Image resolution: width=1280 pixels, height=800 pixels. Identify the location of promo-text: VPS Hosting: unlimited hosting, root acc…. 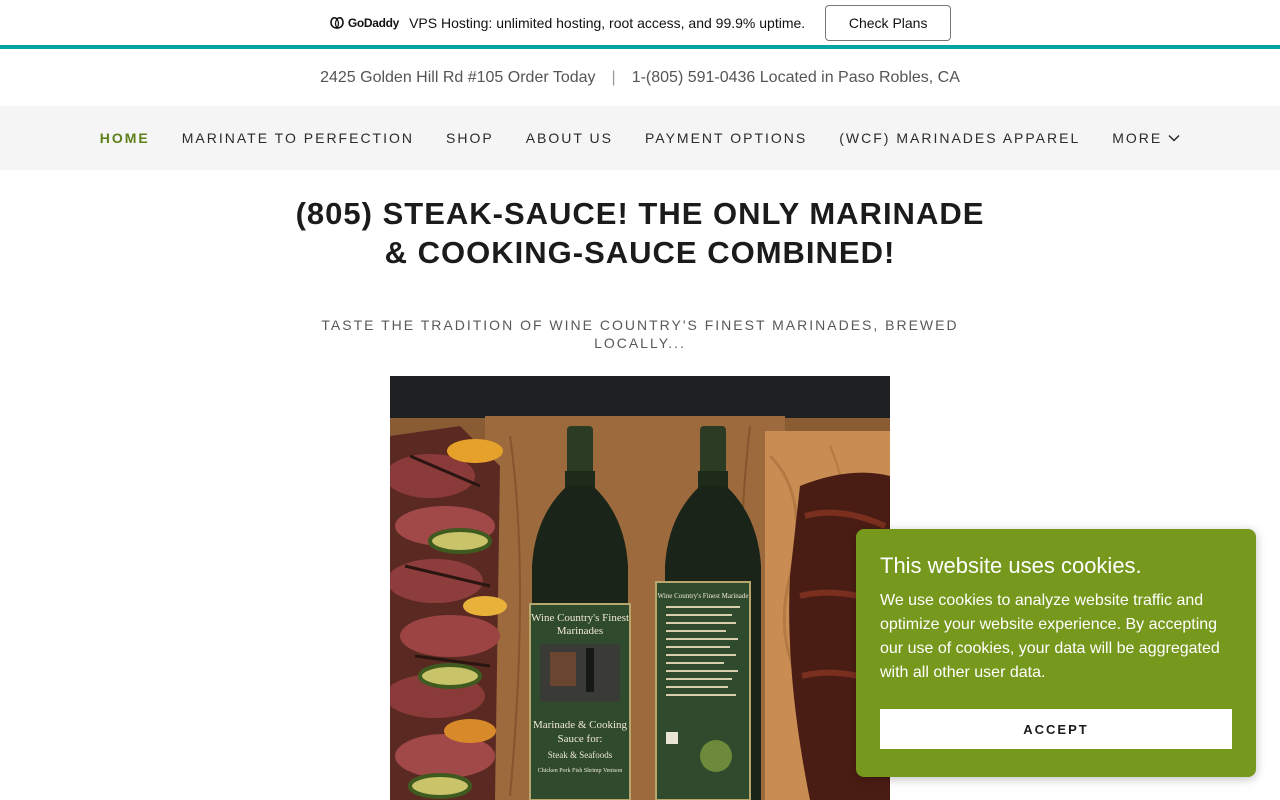
(607, 22).